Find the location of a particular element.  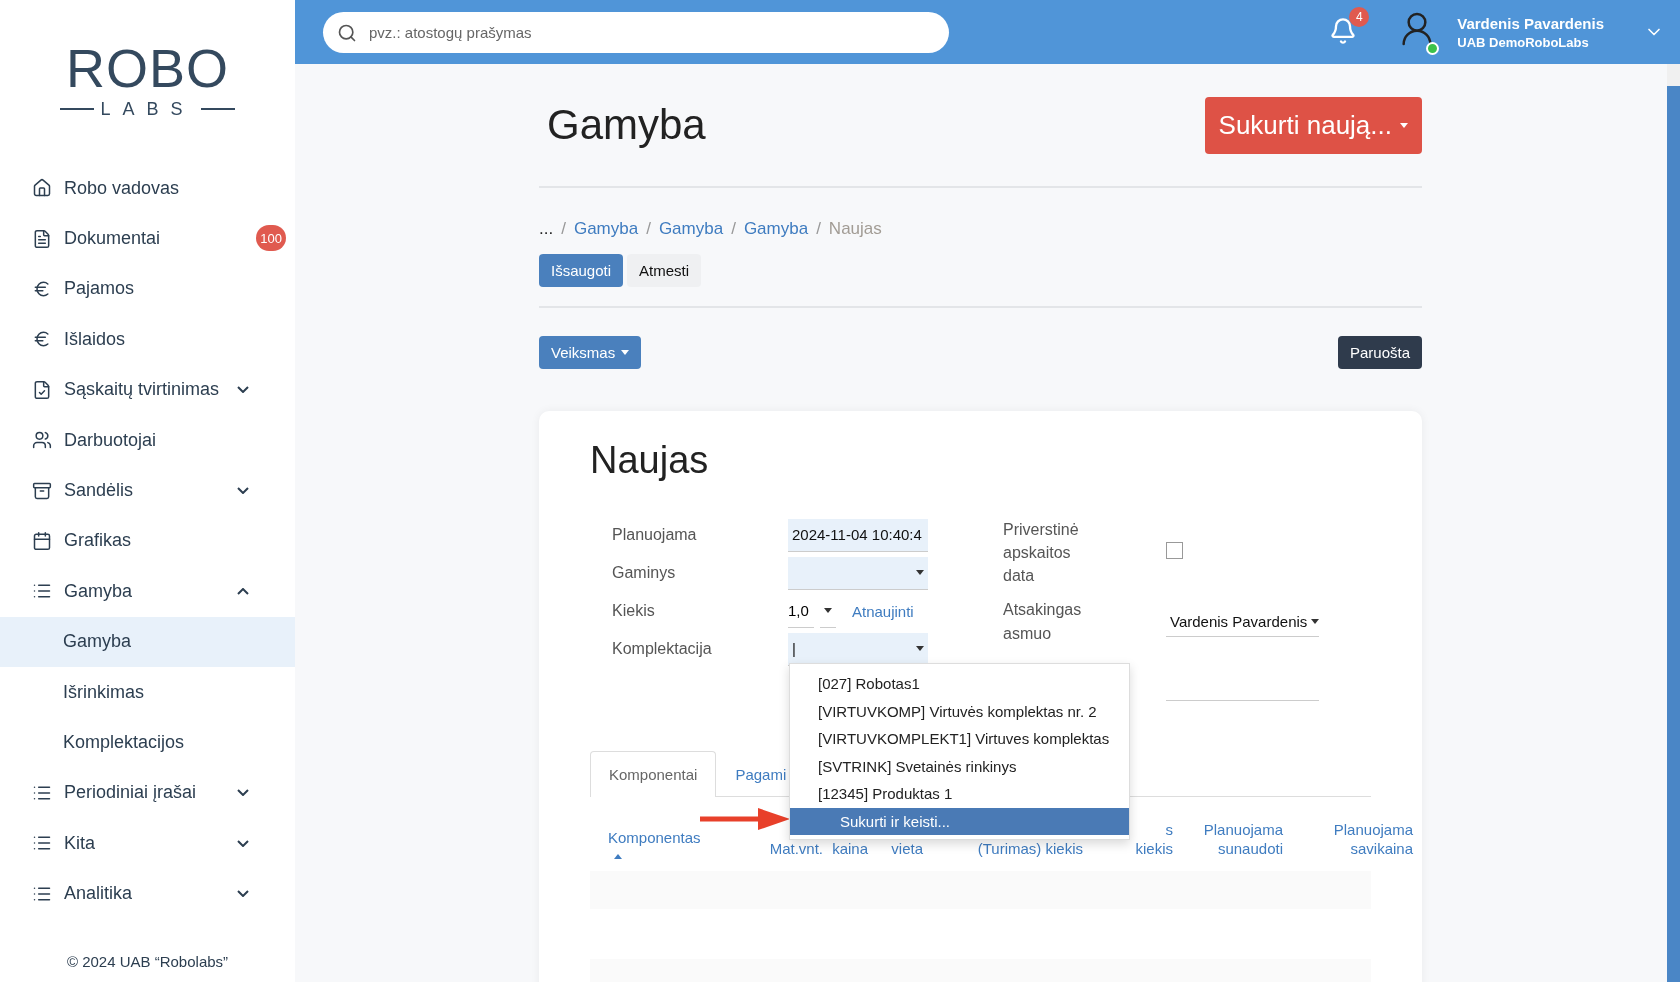

sidebar-subitem: Išrinkimas is located at coordinates (147, 692).